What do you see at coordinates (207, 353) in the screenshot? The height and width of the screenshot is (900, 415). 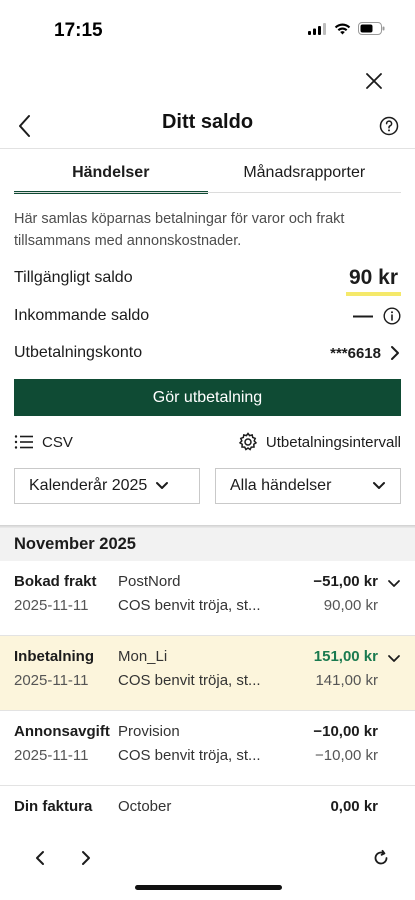 I see `payout-account-row: Utbetalningskonto ***6618` at bounding box center [207, 353].